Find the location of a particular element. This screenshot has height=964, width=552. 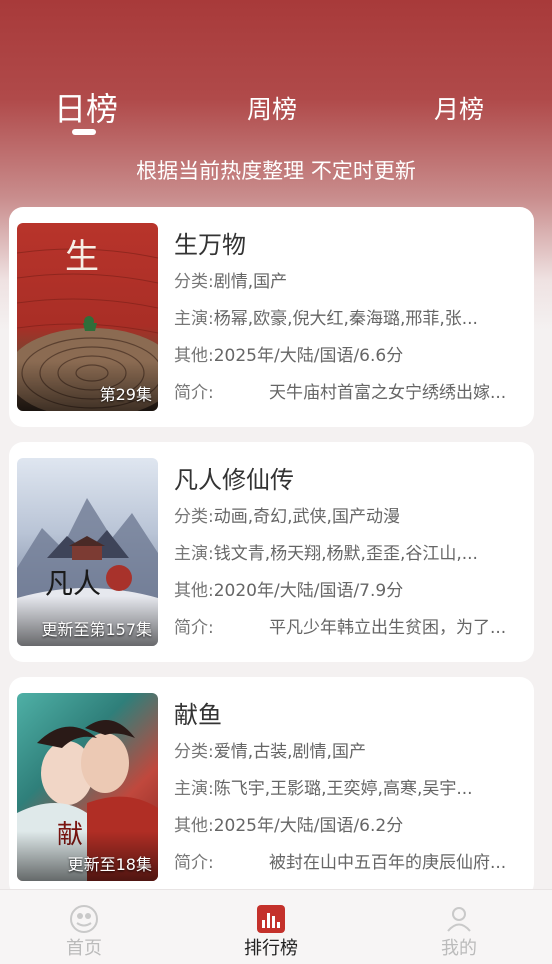

poster-image: 献 更新至18集 is located at coordinates (87, 787).